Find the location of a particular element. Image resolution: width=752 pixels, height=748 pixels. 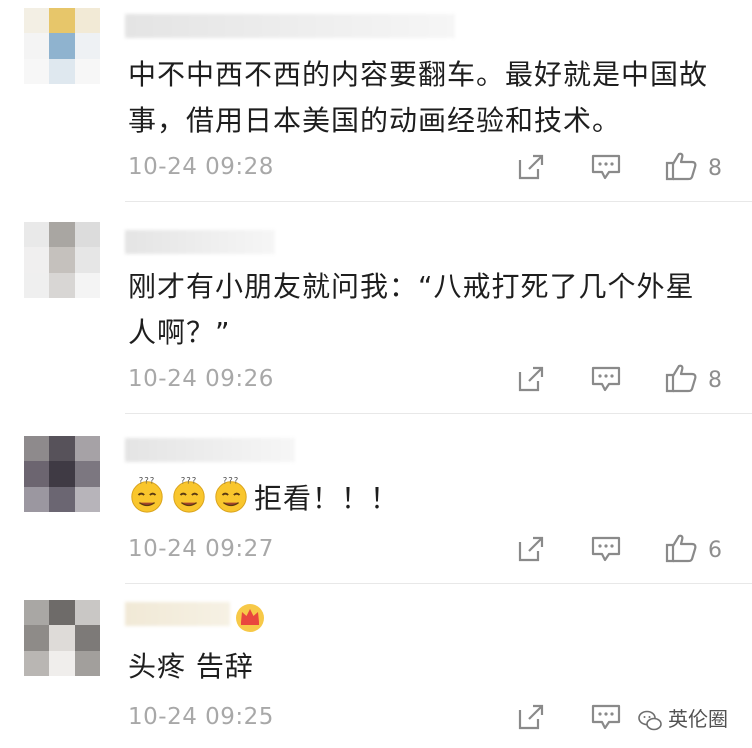

comment-timestamp: 10-24 09:26 is located at coordinates (201, 379).